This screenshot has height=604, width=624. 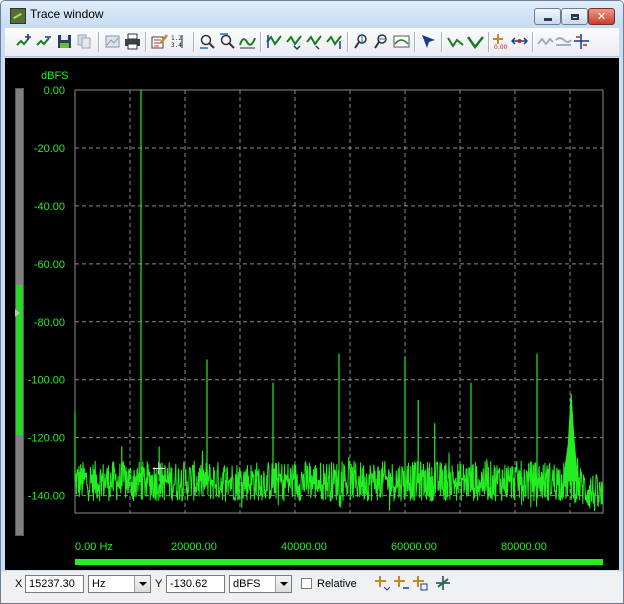 What do you see at coordinates (247, 584) in the screenshot?
I see `y-unit-value: dBFS` at bounding box center [247, 584].